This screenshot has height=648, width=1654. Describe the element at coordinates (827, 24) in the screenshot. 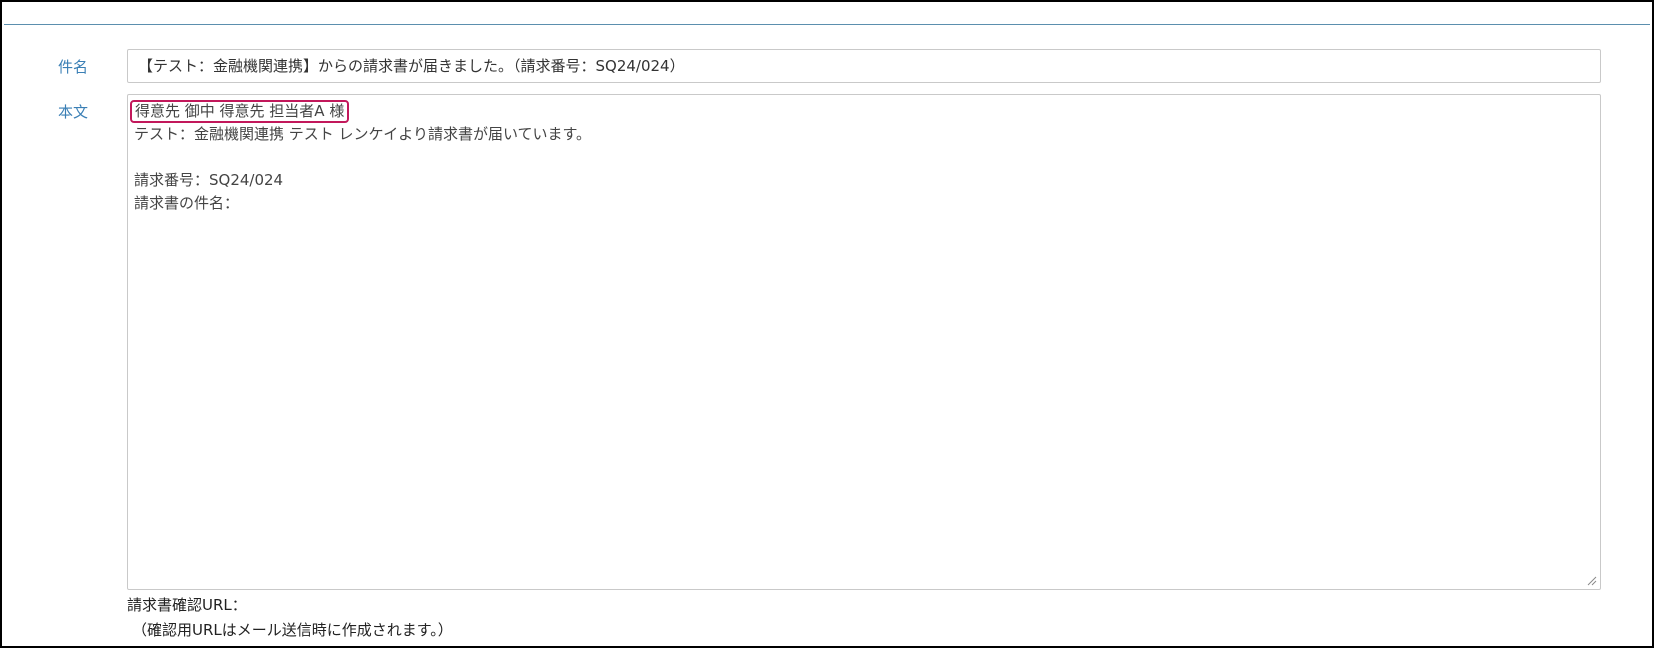

I see `top-divider` at that location.